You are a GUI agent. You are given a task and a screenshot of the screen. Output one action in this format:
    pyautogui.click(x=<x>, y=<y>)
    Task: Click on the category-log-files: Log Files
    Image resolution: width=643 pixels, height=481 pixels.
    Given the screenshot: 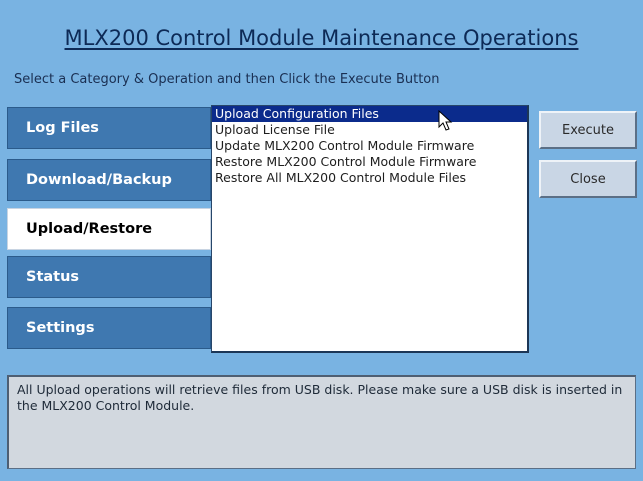 What is the action you would take?
    pyautogui.click(x=109, y=128)
    